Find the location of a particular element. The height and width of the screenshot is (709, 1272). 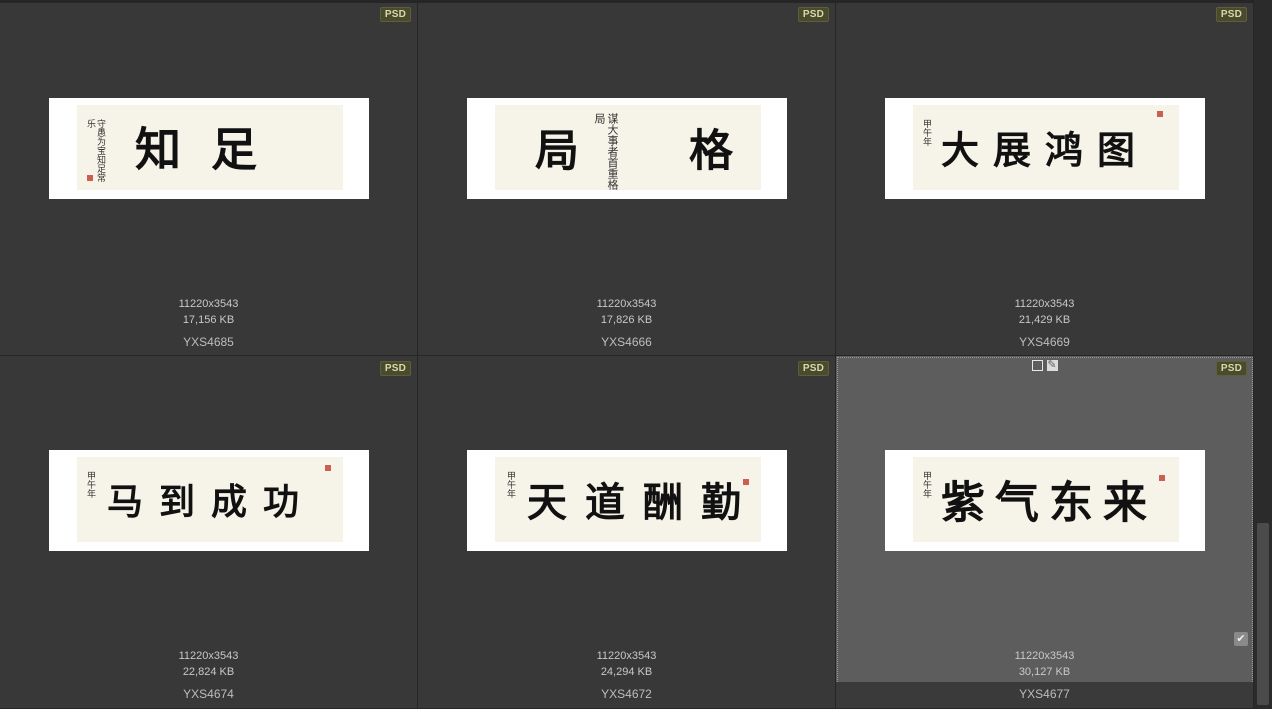

calligraphy-paper: 大展鸿图 甲午年 is located at coordinates (1046, 147).